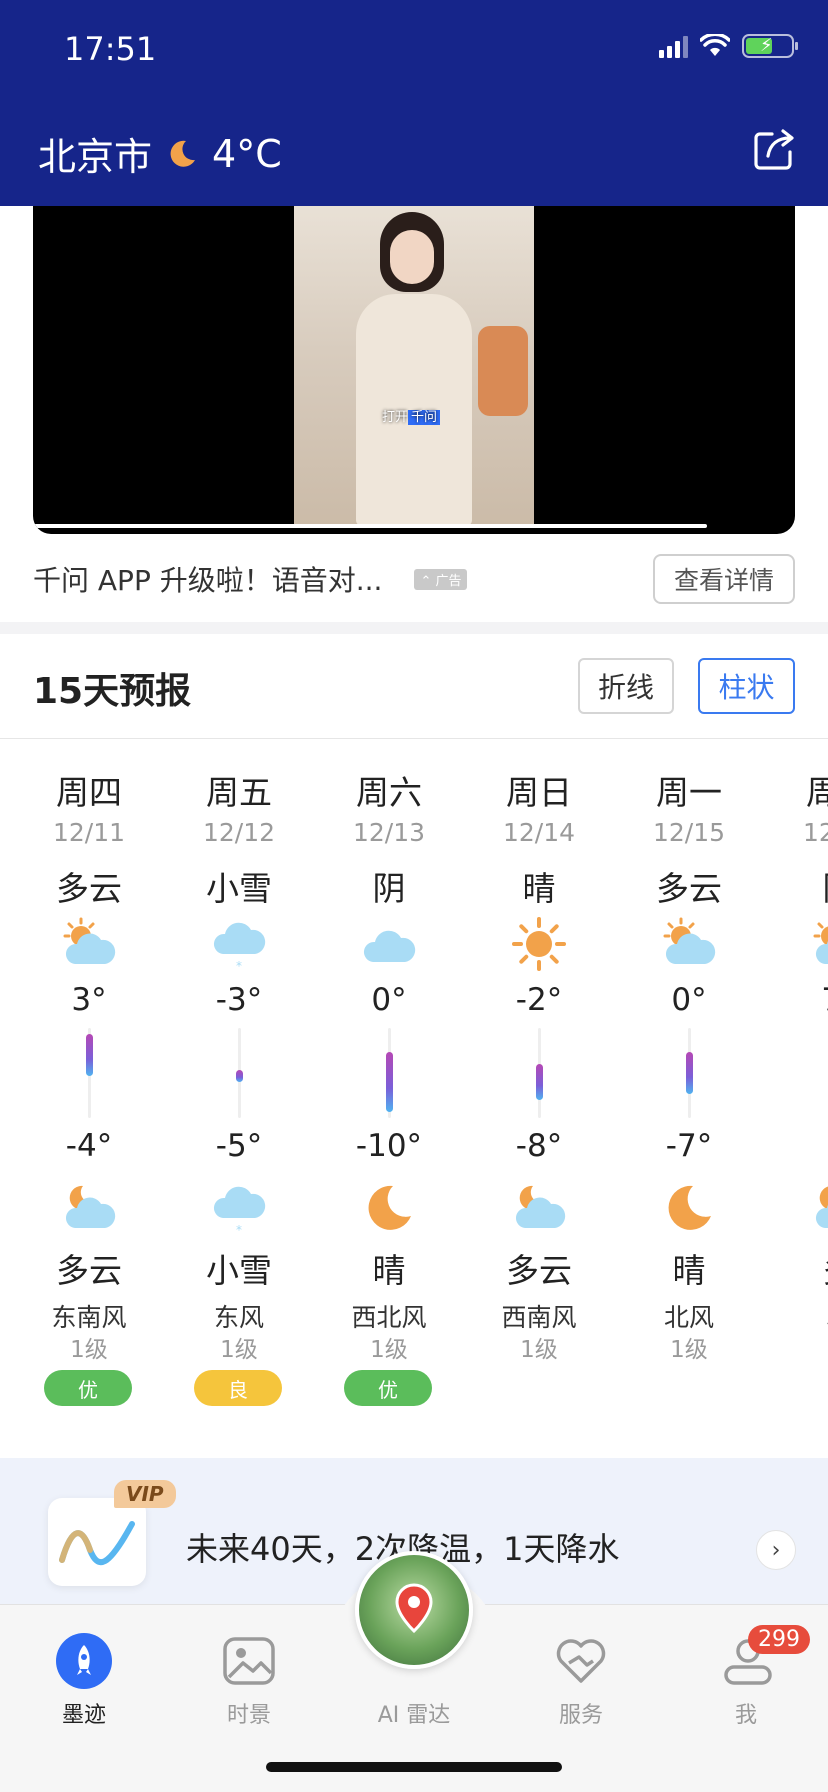 The image size is (828, 1792). I want to click on tab-service: 服务, so click(581, 1683).